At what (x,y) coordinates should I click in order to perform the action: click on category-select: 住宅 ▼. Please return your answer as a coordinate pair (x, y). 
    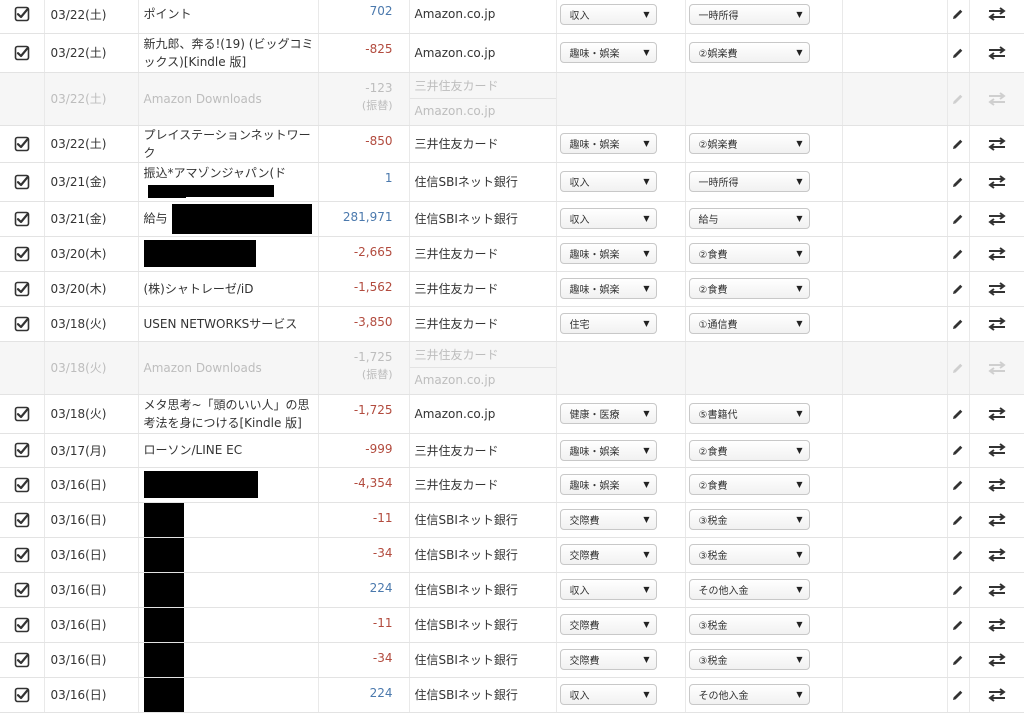
    Looking at the image, I should click on (608, 323).